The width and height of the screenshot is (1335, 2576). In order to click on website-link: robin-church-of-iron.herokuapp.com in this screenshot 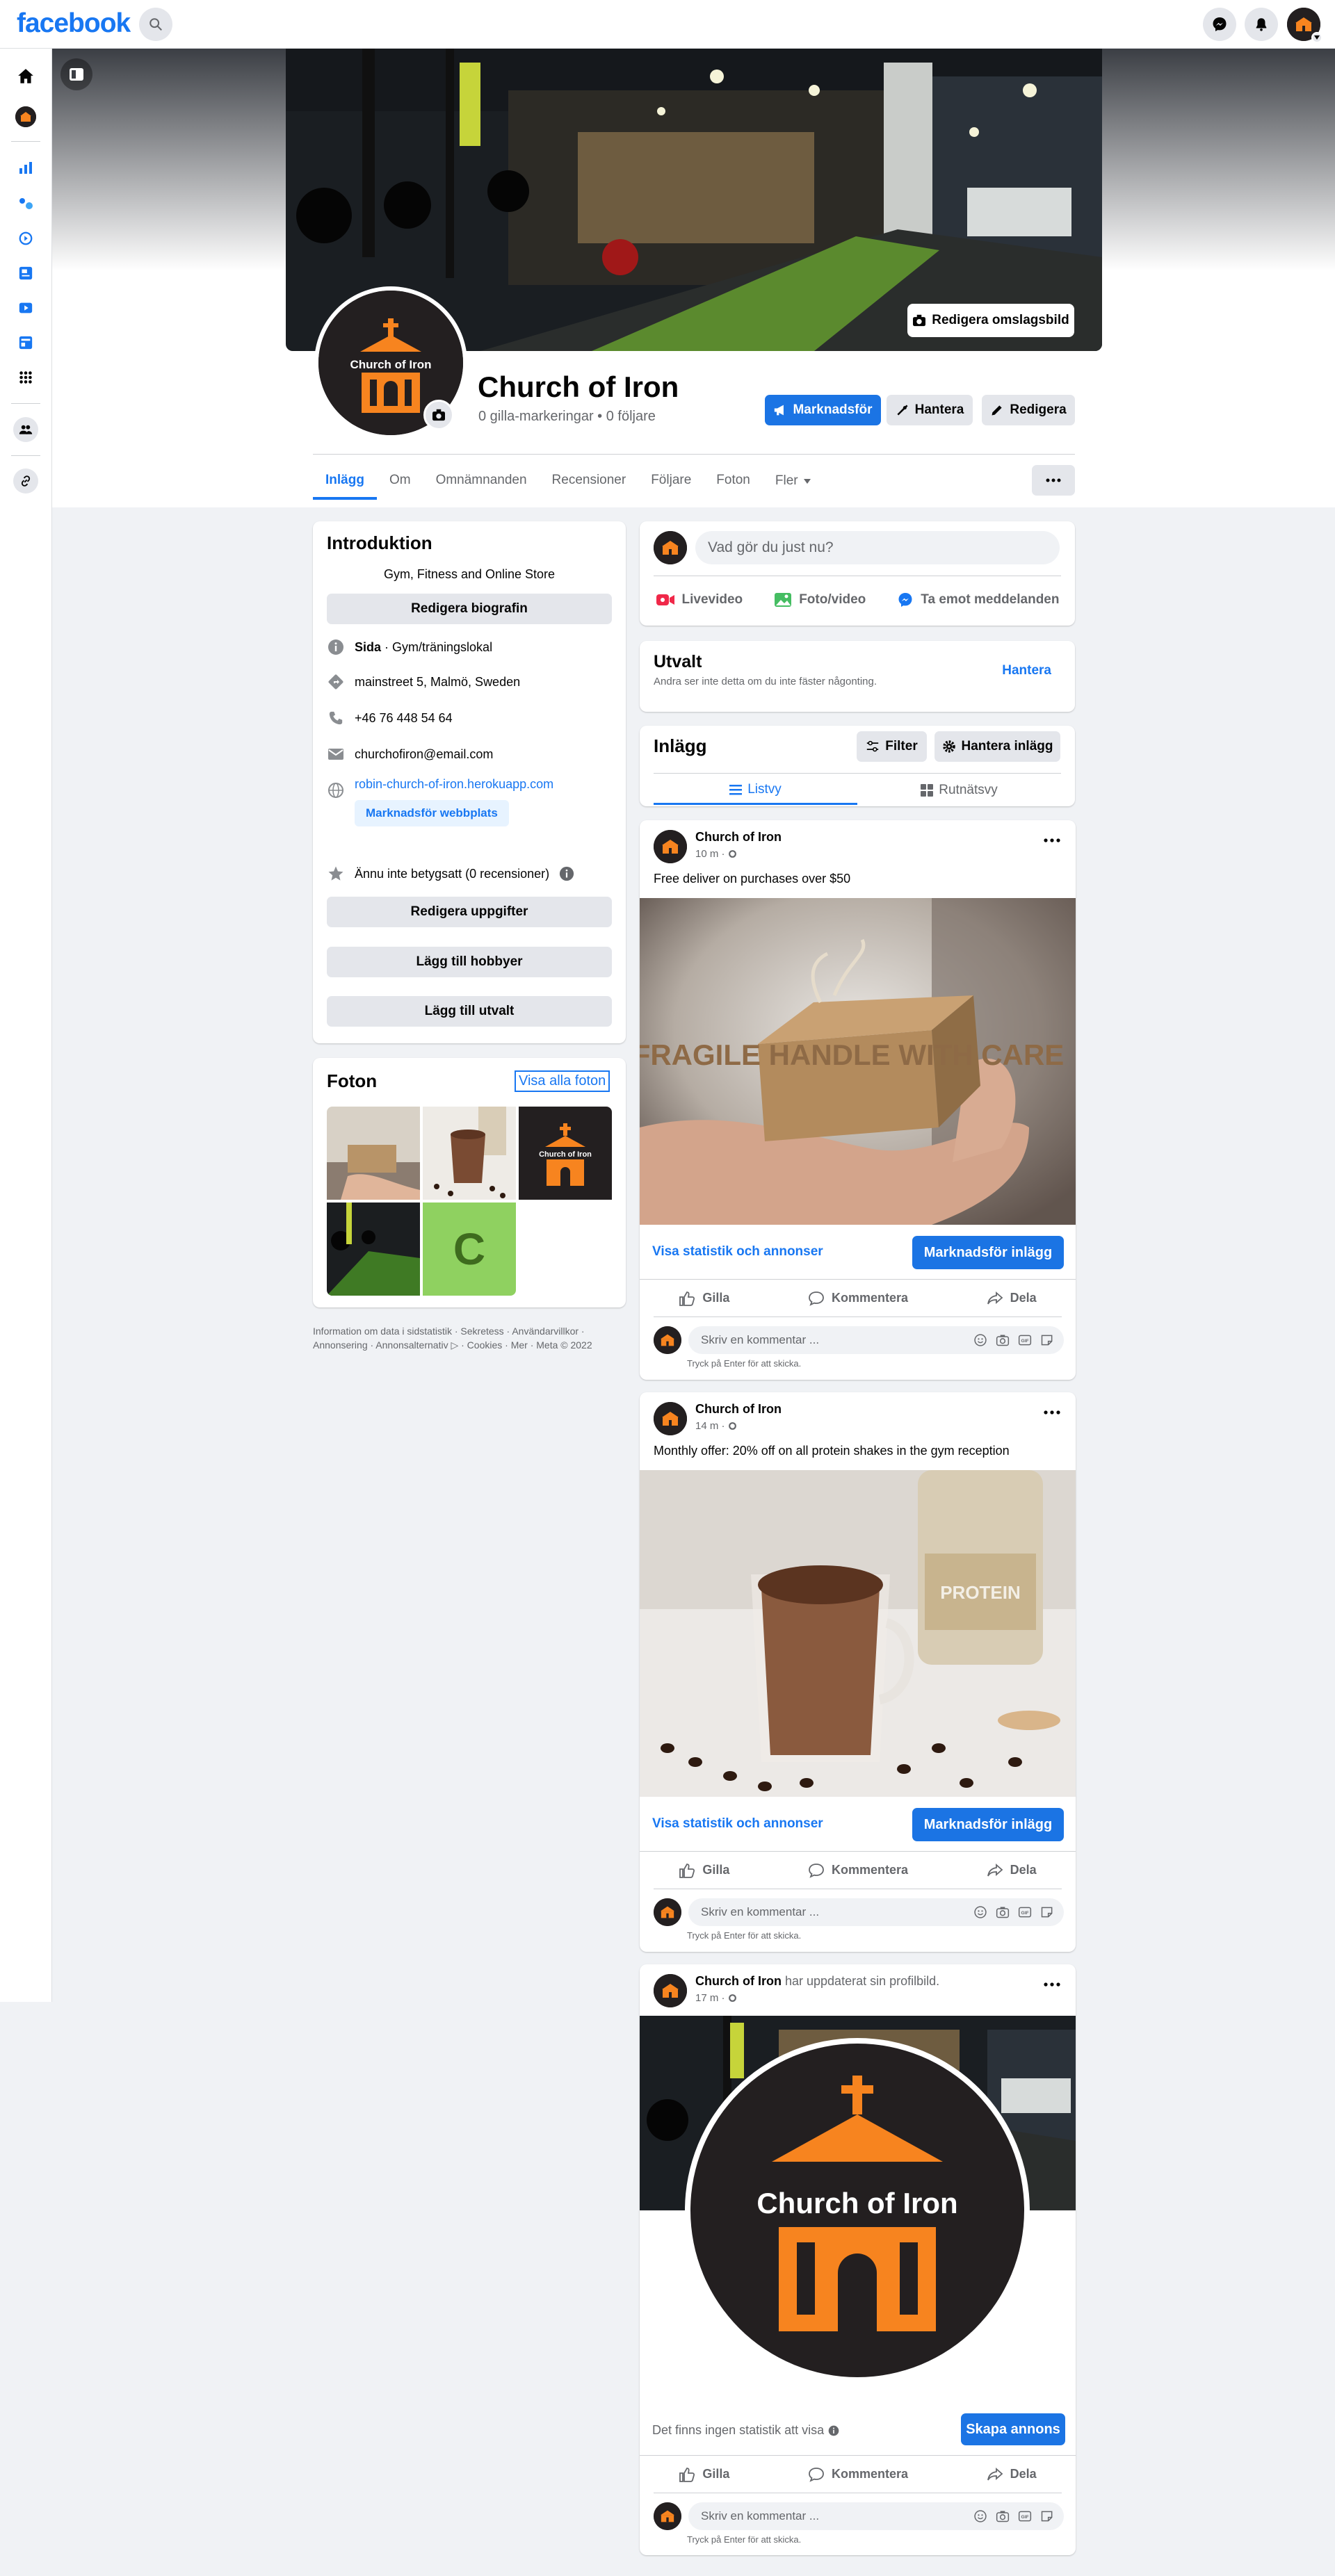, I will do `click(454, 784)`.